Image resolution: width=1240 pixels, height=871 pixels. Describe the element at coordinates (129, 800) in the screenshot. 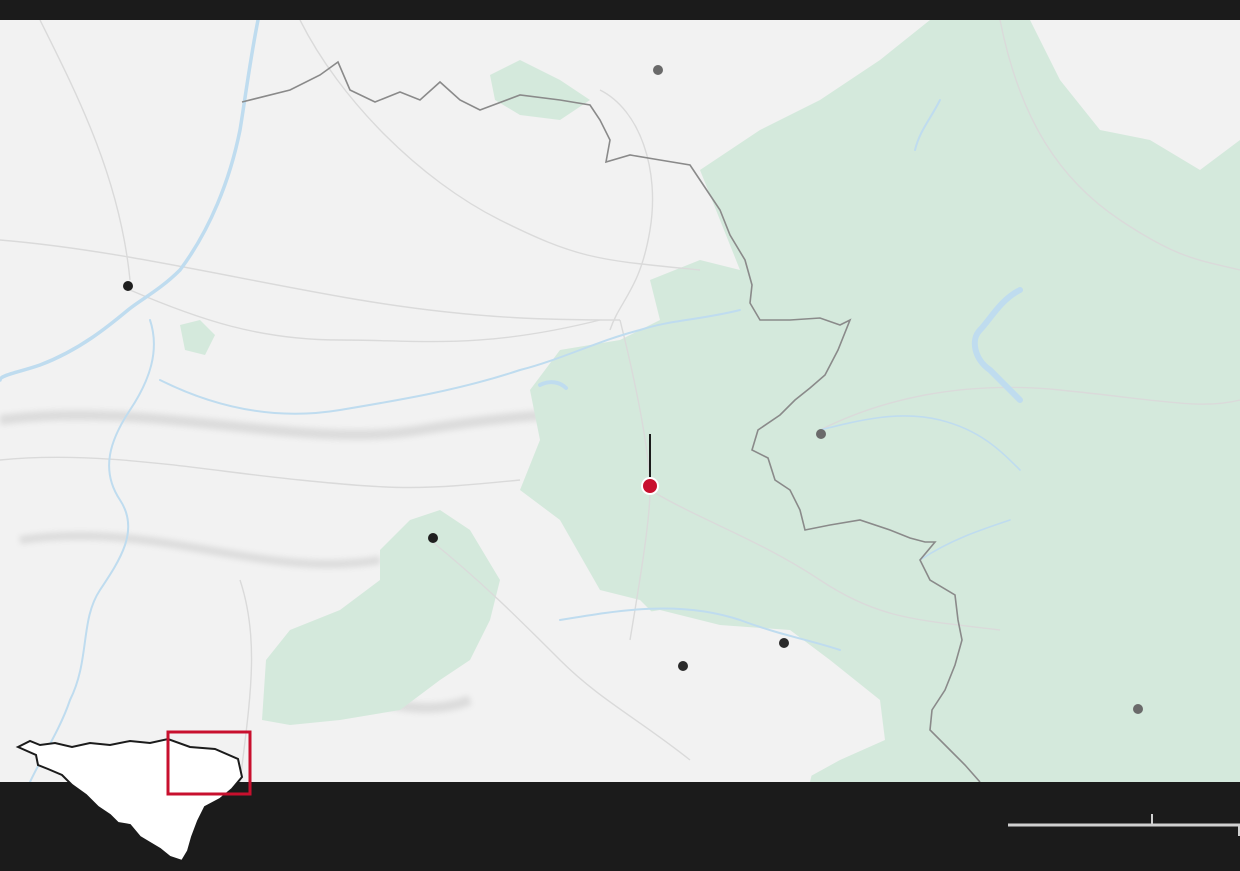

I see `region-shape` at that location.